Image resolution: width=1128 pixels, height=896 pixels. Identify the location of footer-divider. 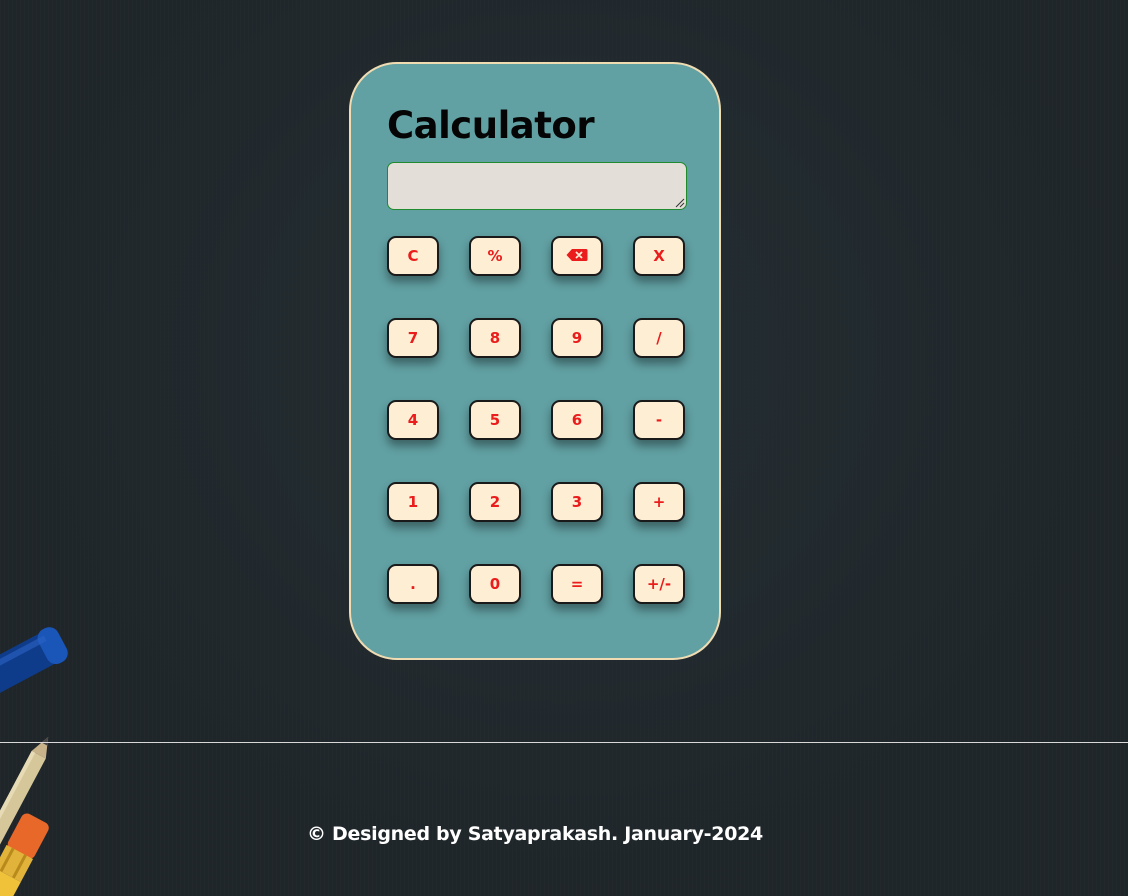
(564, 742).